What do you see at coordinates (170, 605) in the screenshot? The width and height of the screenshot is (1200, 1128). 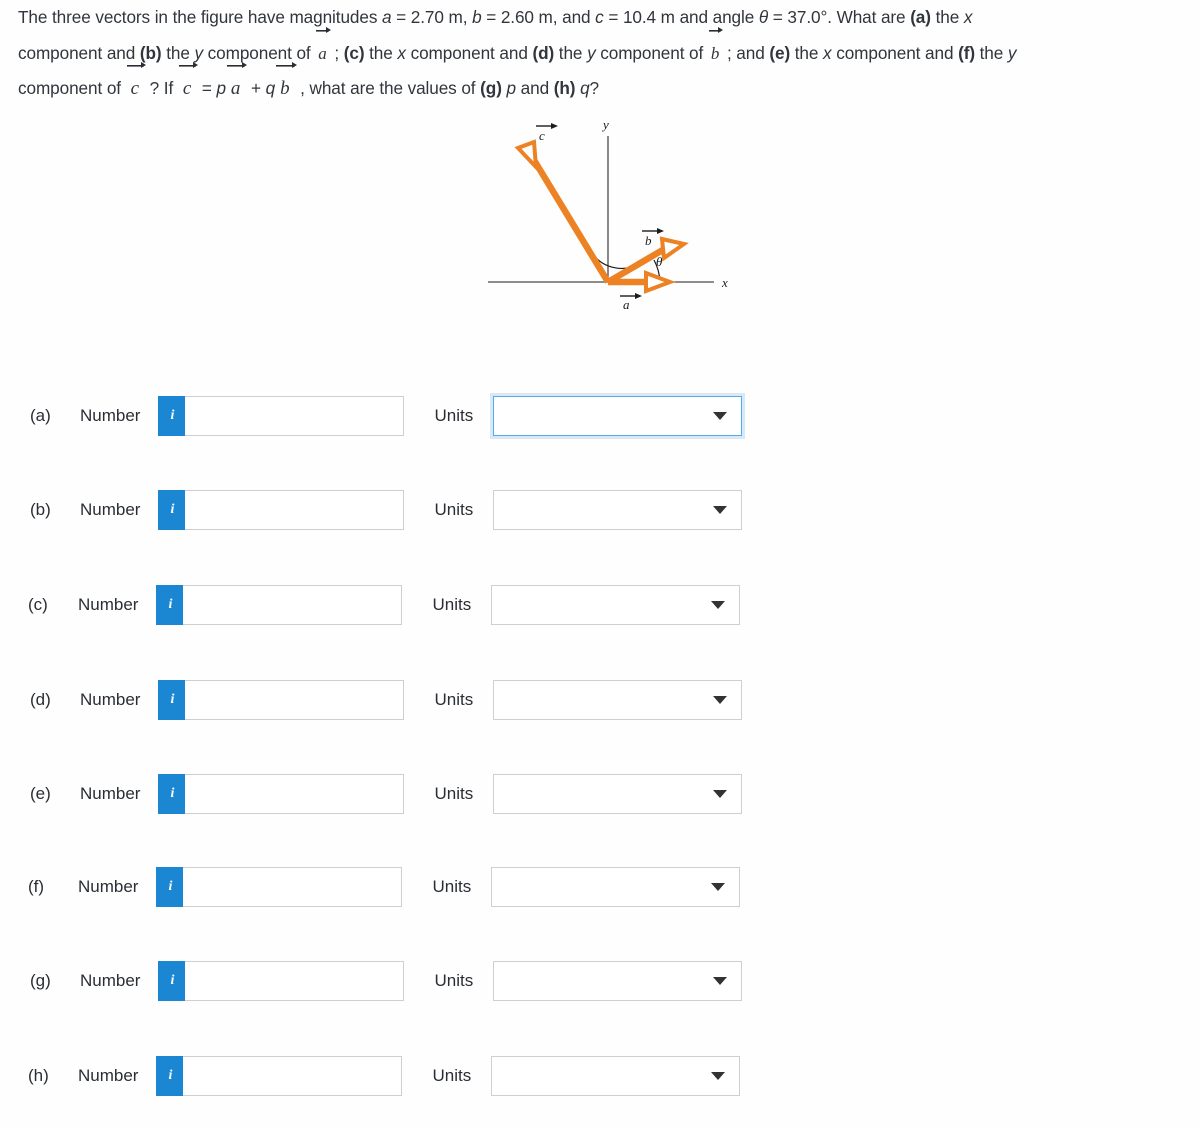 I see `info-icon-c: i` at bounding box center [170, 605].